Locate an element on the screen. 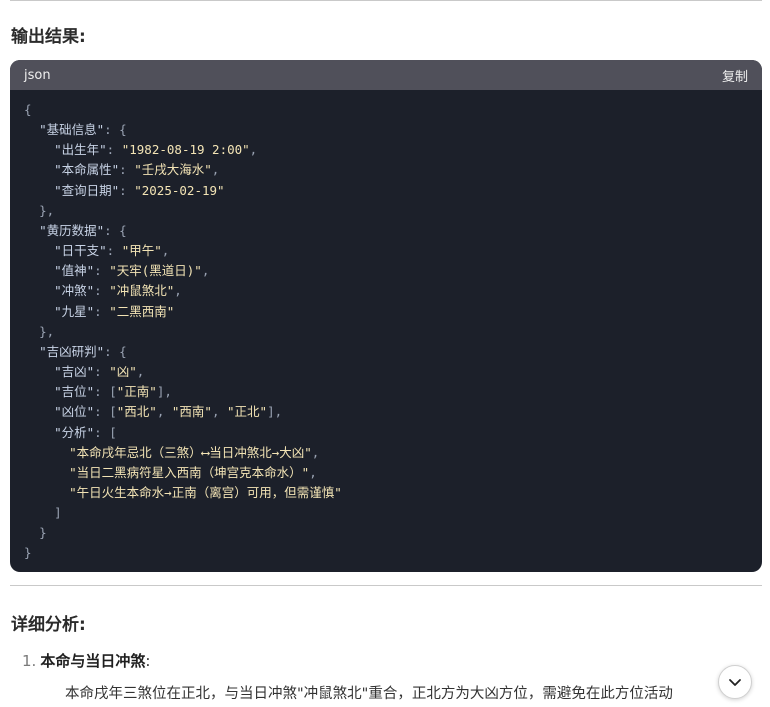 Image resolution: width=770 pixels, height=707 pixels. copy-button: 复制 is located at coordinates (735, 75).